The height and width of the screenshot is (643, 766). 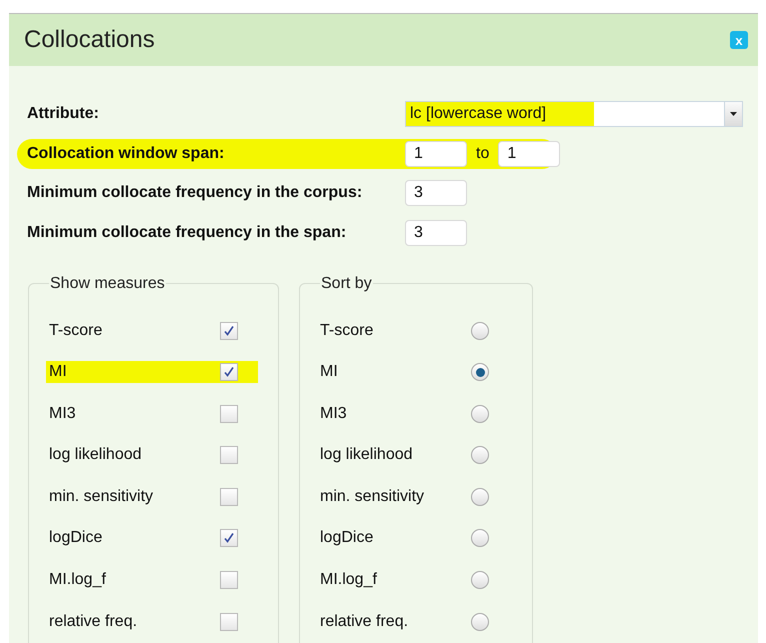 What do you see at coordinates (75, 538) in the screenshot?
I see `measure-label: logDice` at bounding box center [75, 538].